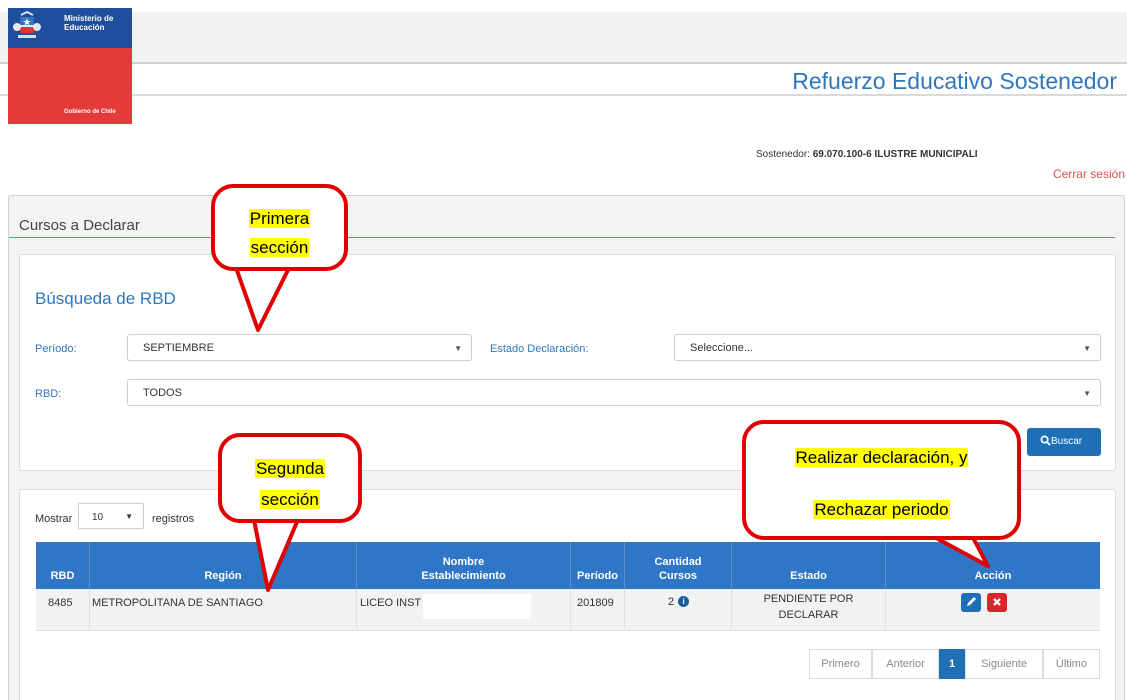  I want to click on cell-cantidad: 2i, so click(679, 602).